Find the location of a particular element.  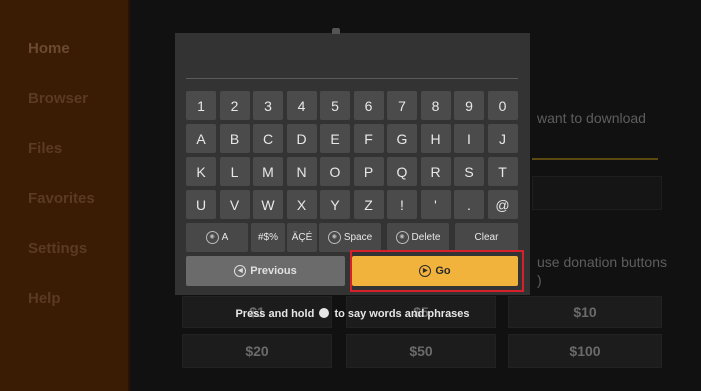

key-3-5: Z is located at coordinates (368, 204).